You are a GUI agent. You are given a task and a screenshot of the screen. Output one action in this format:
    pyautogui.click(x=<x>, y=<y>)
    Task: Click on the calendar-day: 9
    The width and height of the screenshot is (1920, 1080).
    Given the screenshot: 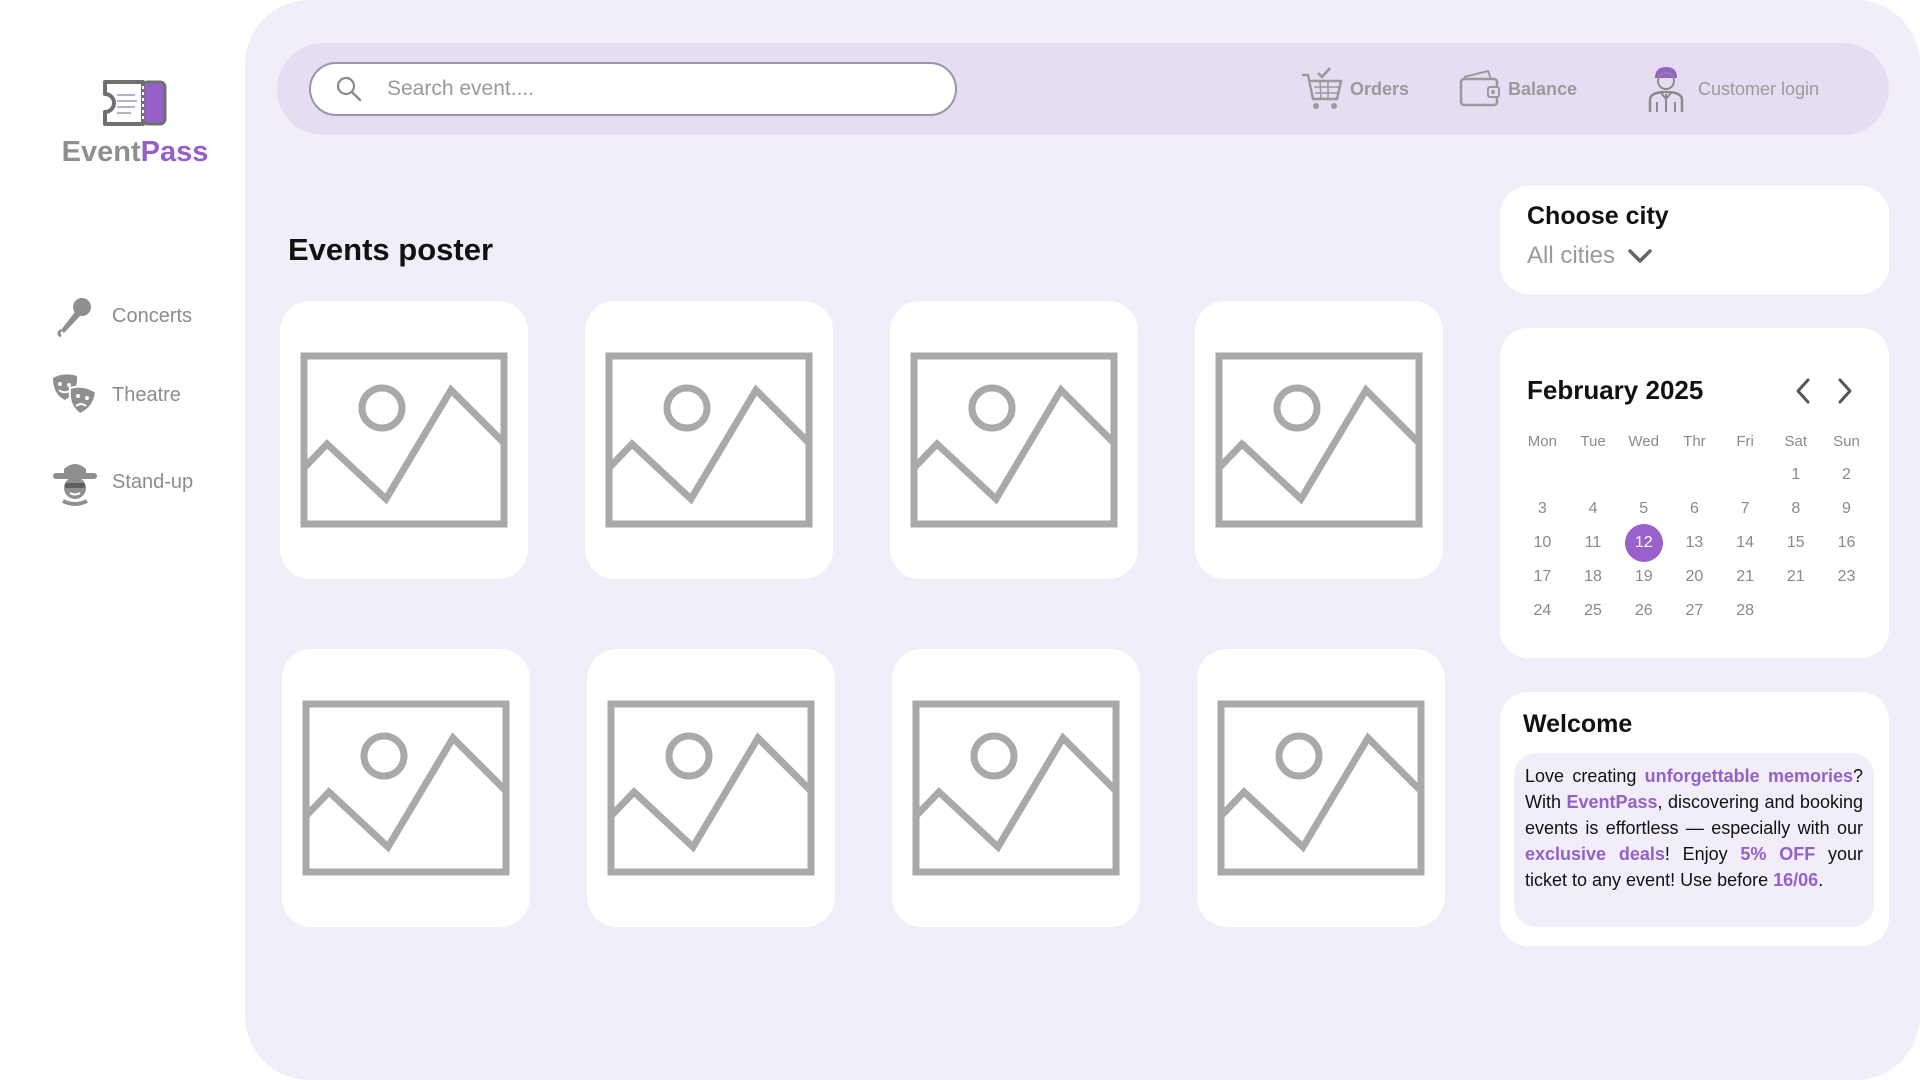 What is the action you would take?
    pyautogui.click(x=1846, y=509)
    